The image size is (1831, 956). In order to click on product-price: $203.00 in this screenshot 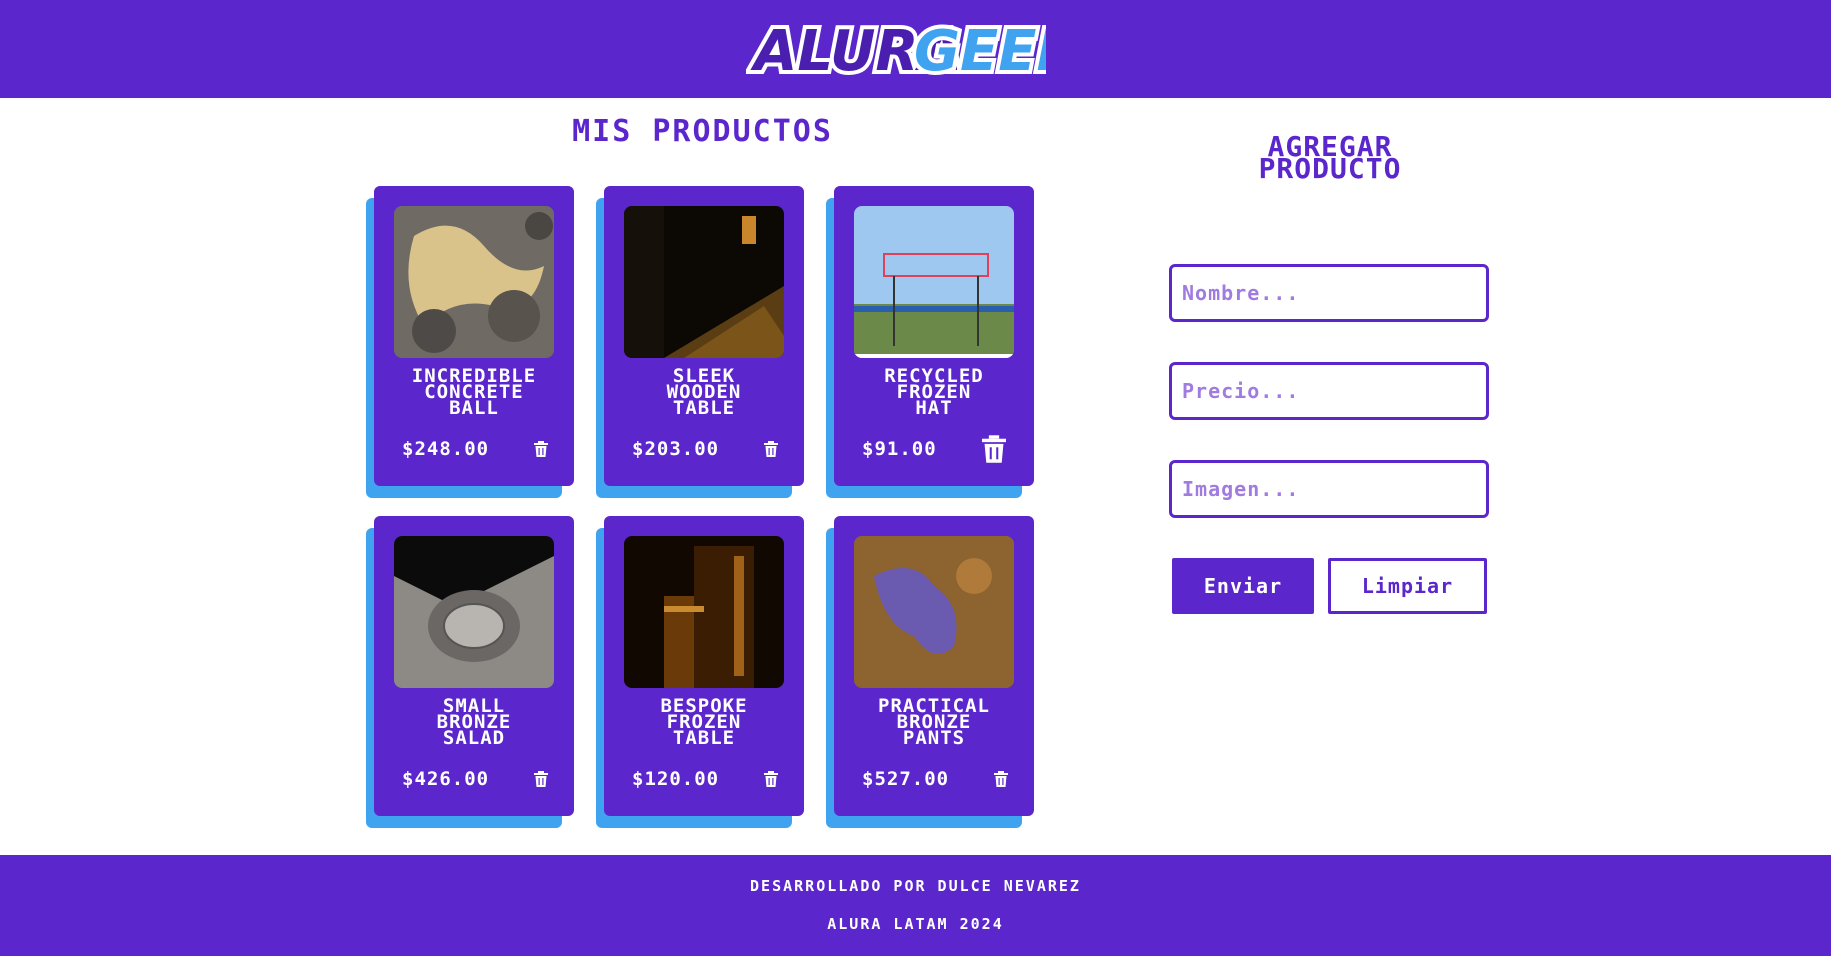, I will do `click(676, 449)`.